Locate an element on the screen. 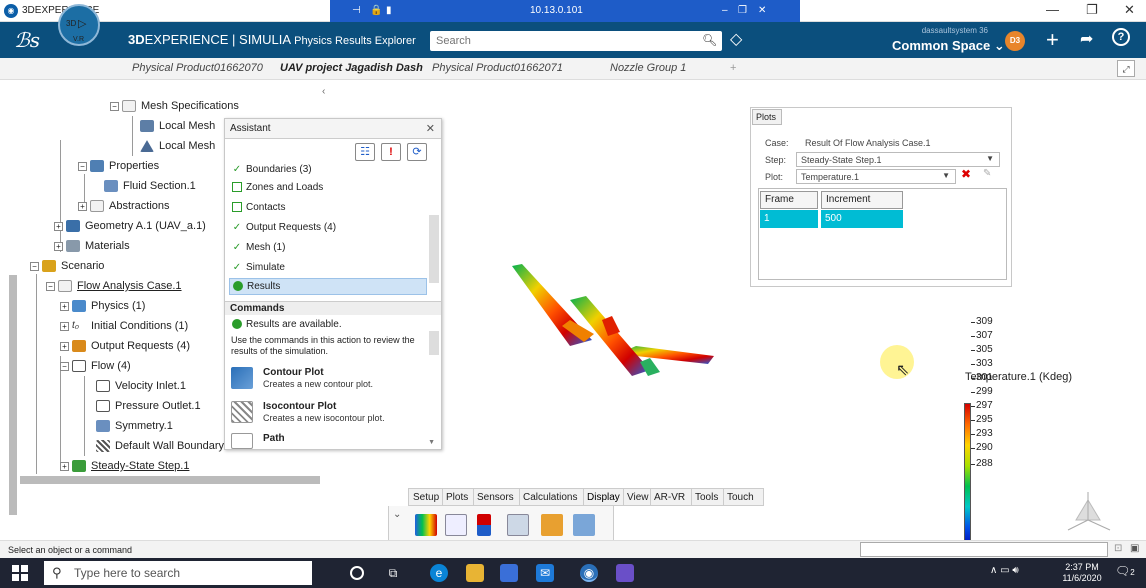  tab-nozzle-group: Nozzle Group 1 is located at coordinates (648, 68).